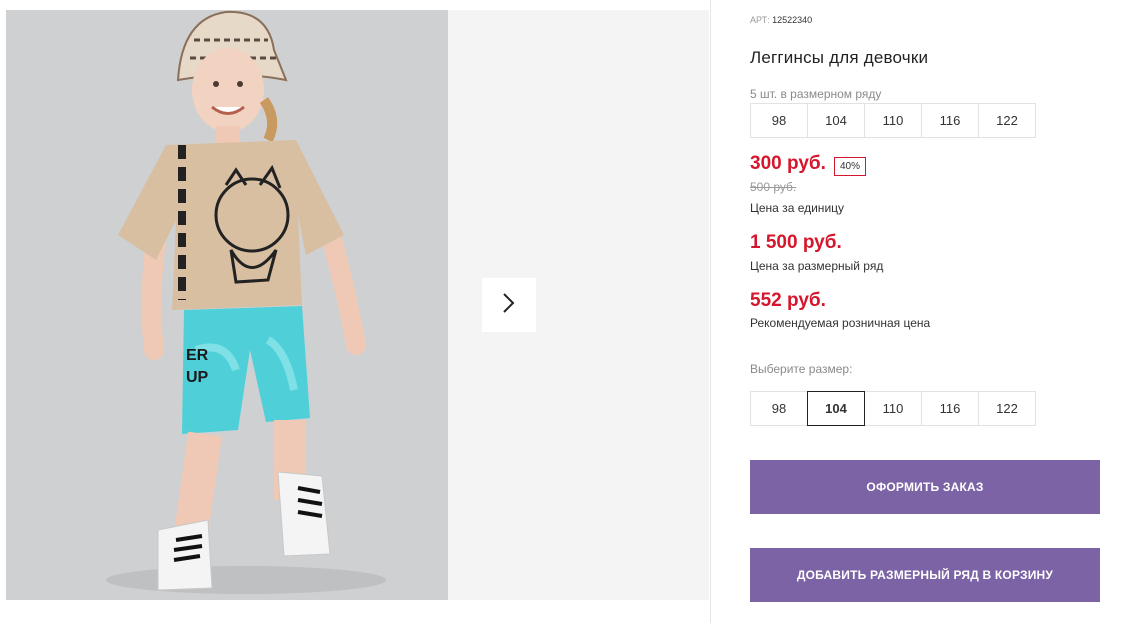 The image size is (1133, 623). What do you see at coordinates (1007, 408) in the screenshot?
I see `size-option: 122` at bounding box center [1007, 408].